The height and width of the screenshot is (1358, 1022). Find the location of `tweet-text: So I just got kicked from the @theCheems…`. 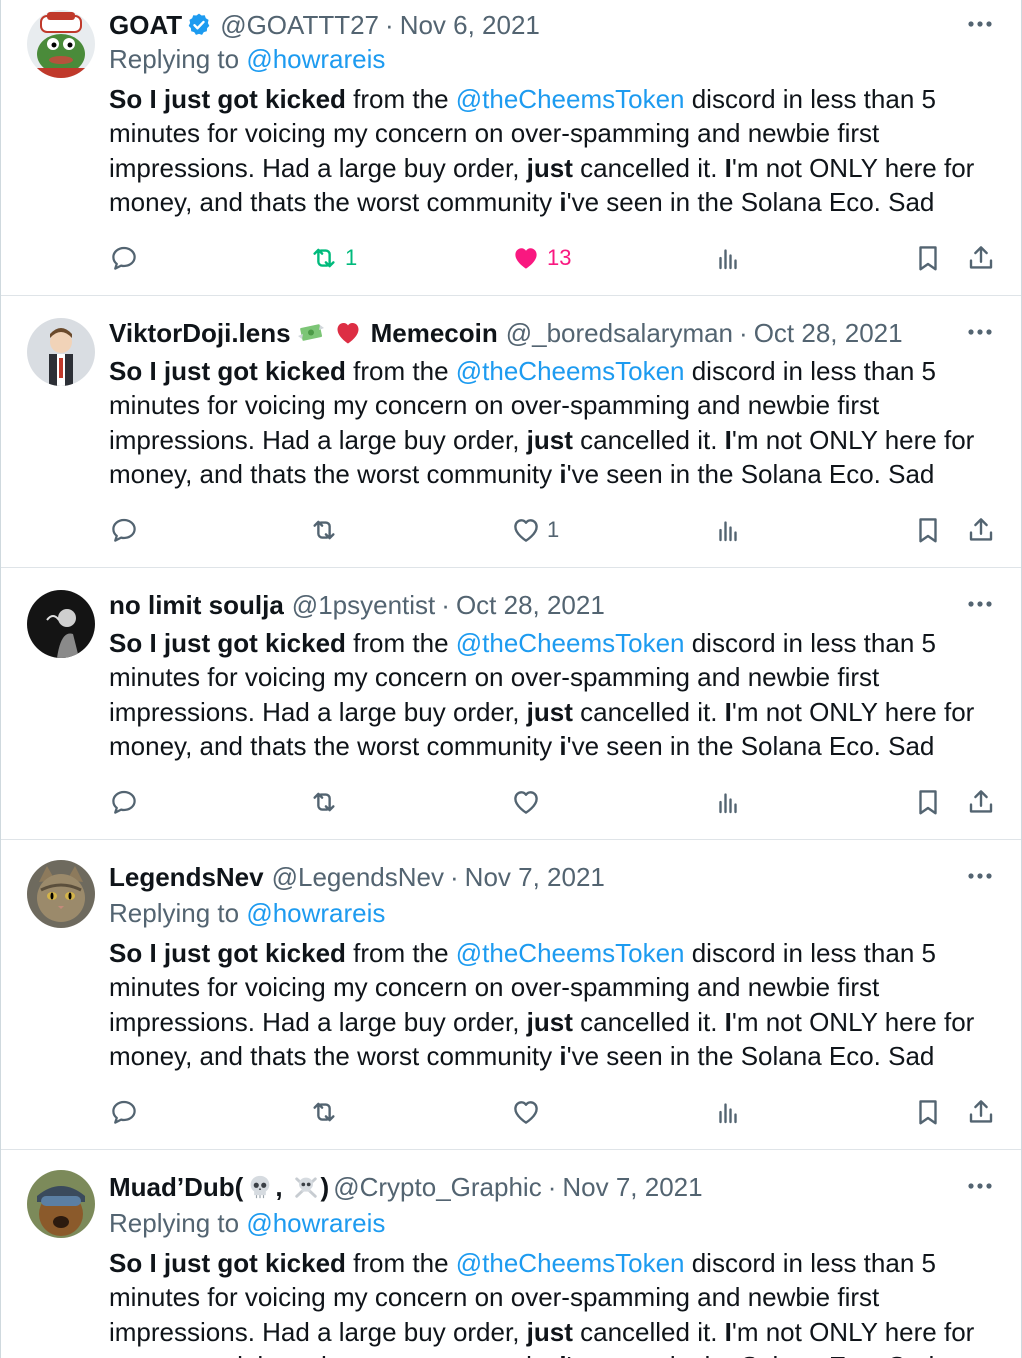

tweet-text: So I just got kicked from the @theCheems… is located at coordinates (549, 1005).